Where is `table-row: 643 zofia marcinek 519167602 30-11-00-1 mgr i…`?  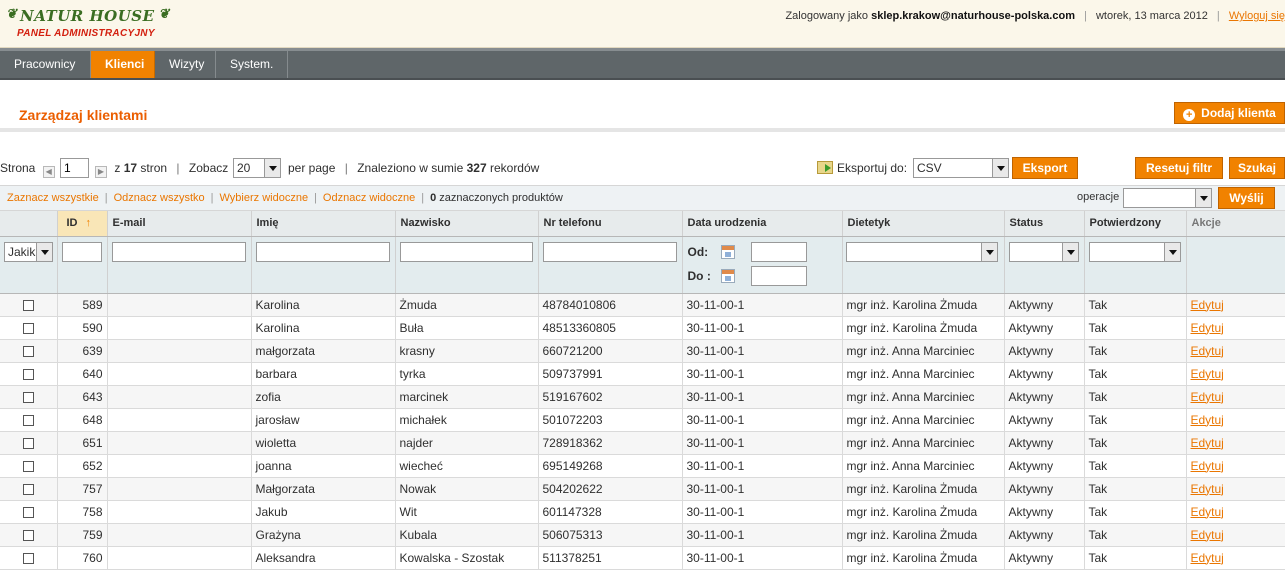 table-row: 643 zofia marcinek 519167602 30-11-00-1 mgr i… is located at coordinates (642, 397).